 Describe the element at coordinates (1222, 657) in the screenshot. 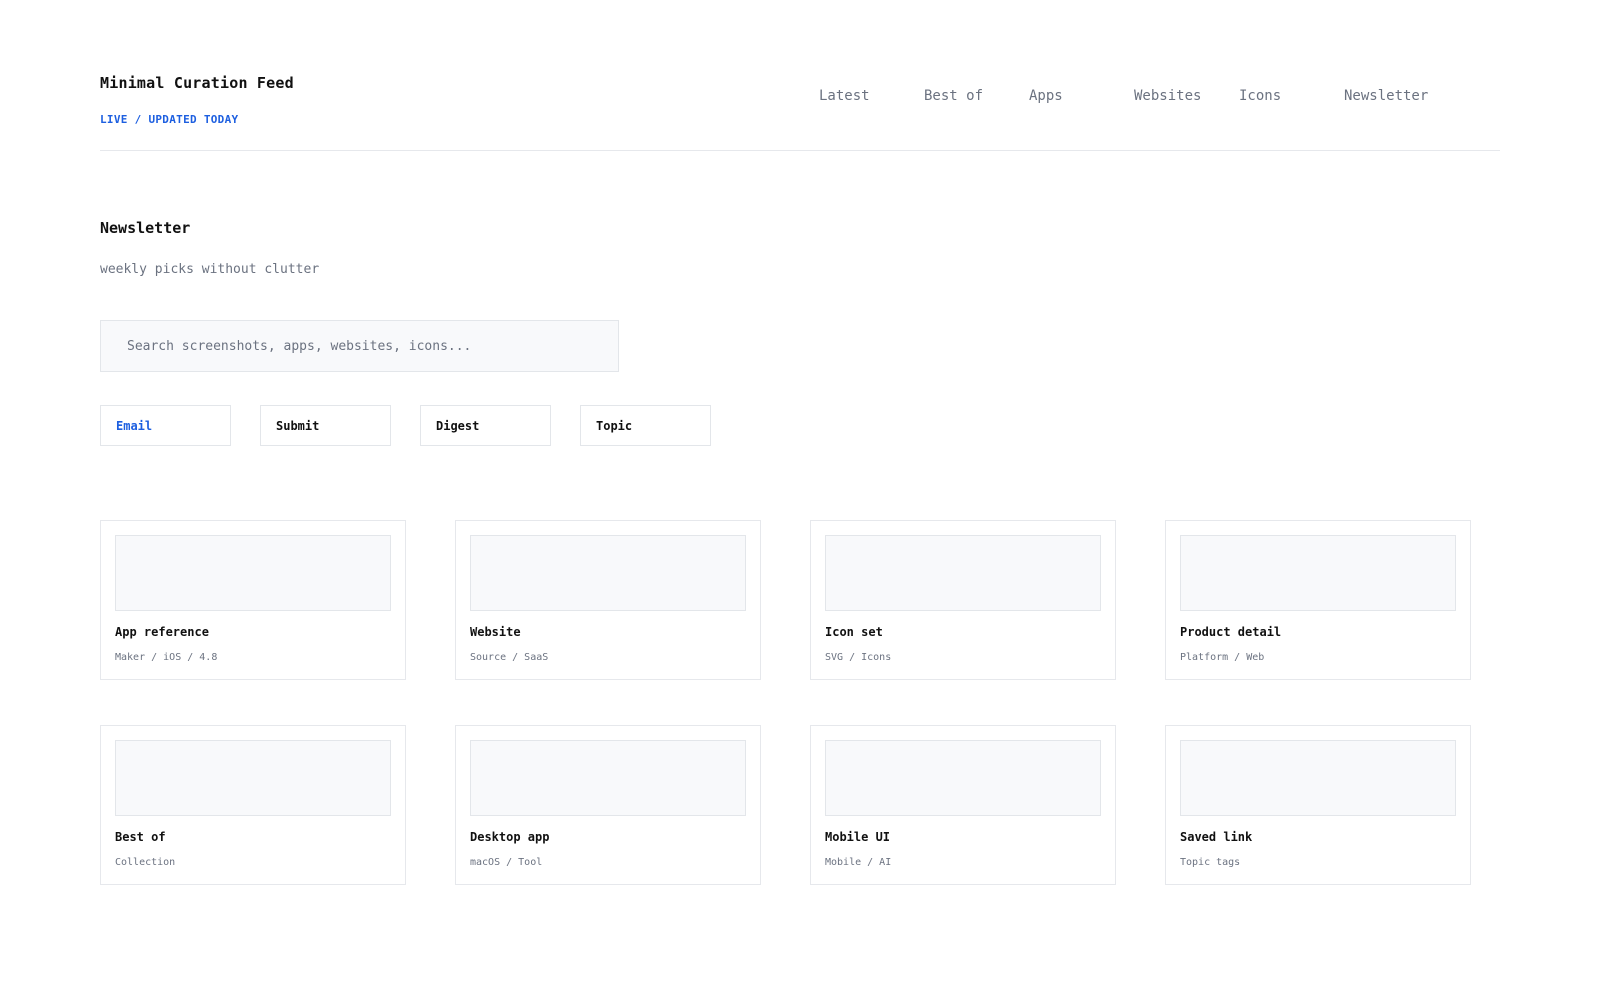

I see `card-meta: Platform / Web` at that location.